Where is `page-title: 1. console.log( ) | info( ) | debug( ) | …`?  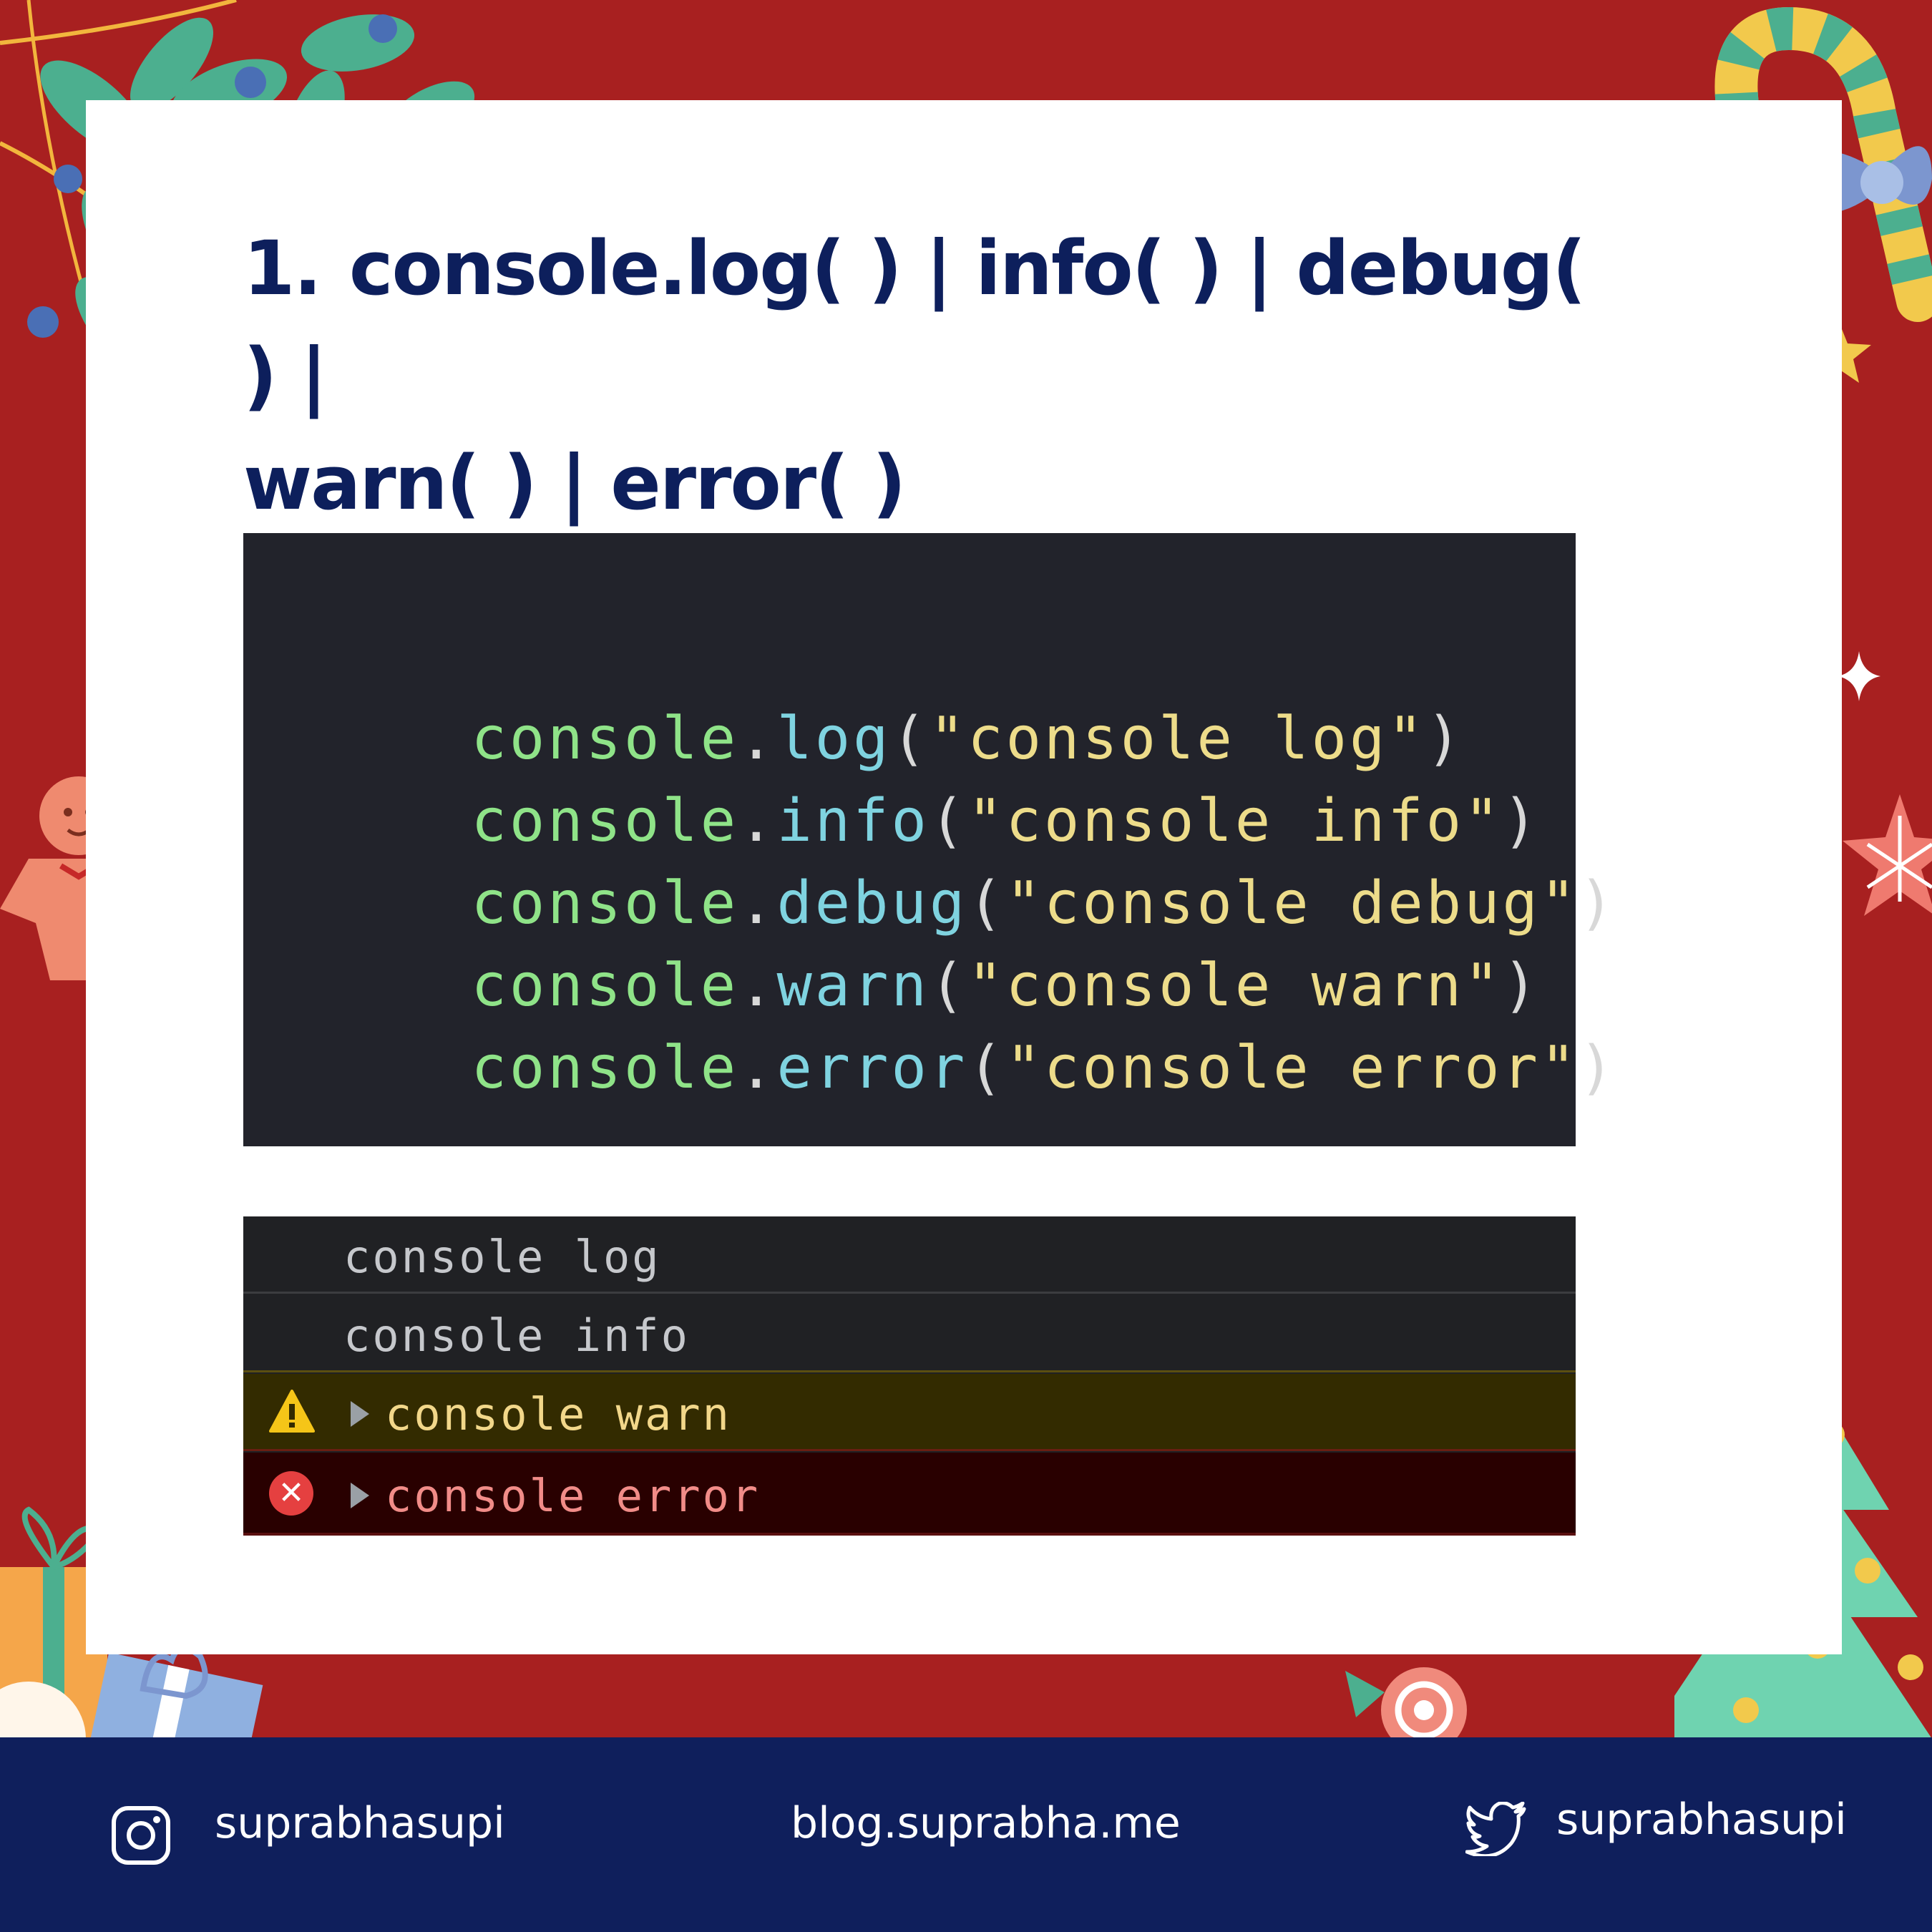
page-title: 1. console.log( ) | info( ) | debug( ) | … is located at coordinates (941, 376).